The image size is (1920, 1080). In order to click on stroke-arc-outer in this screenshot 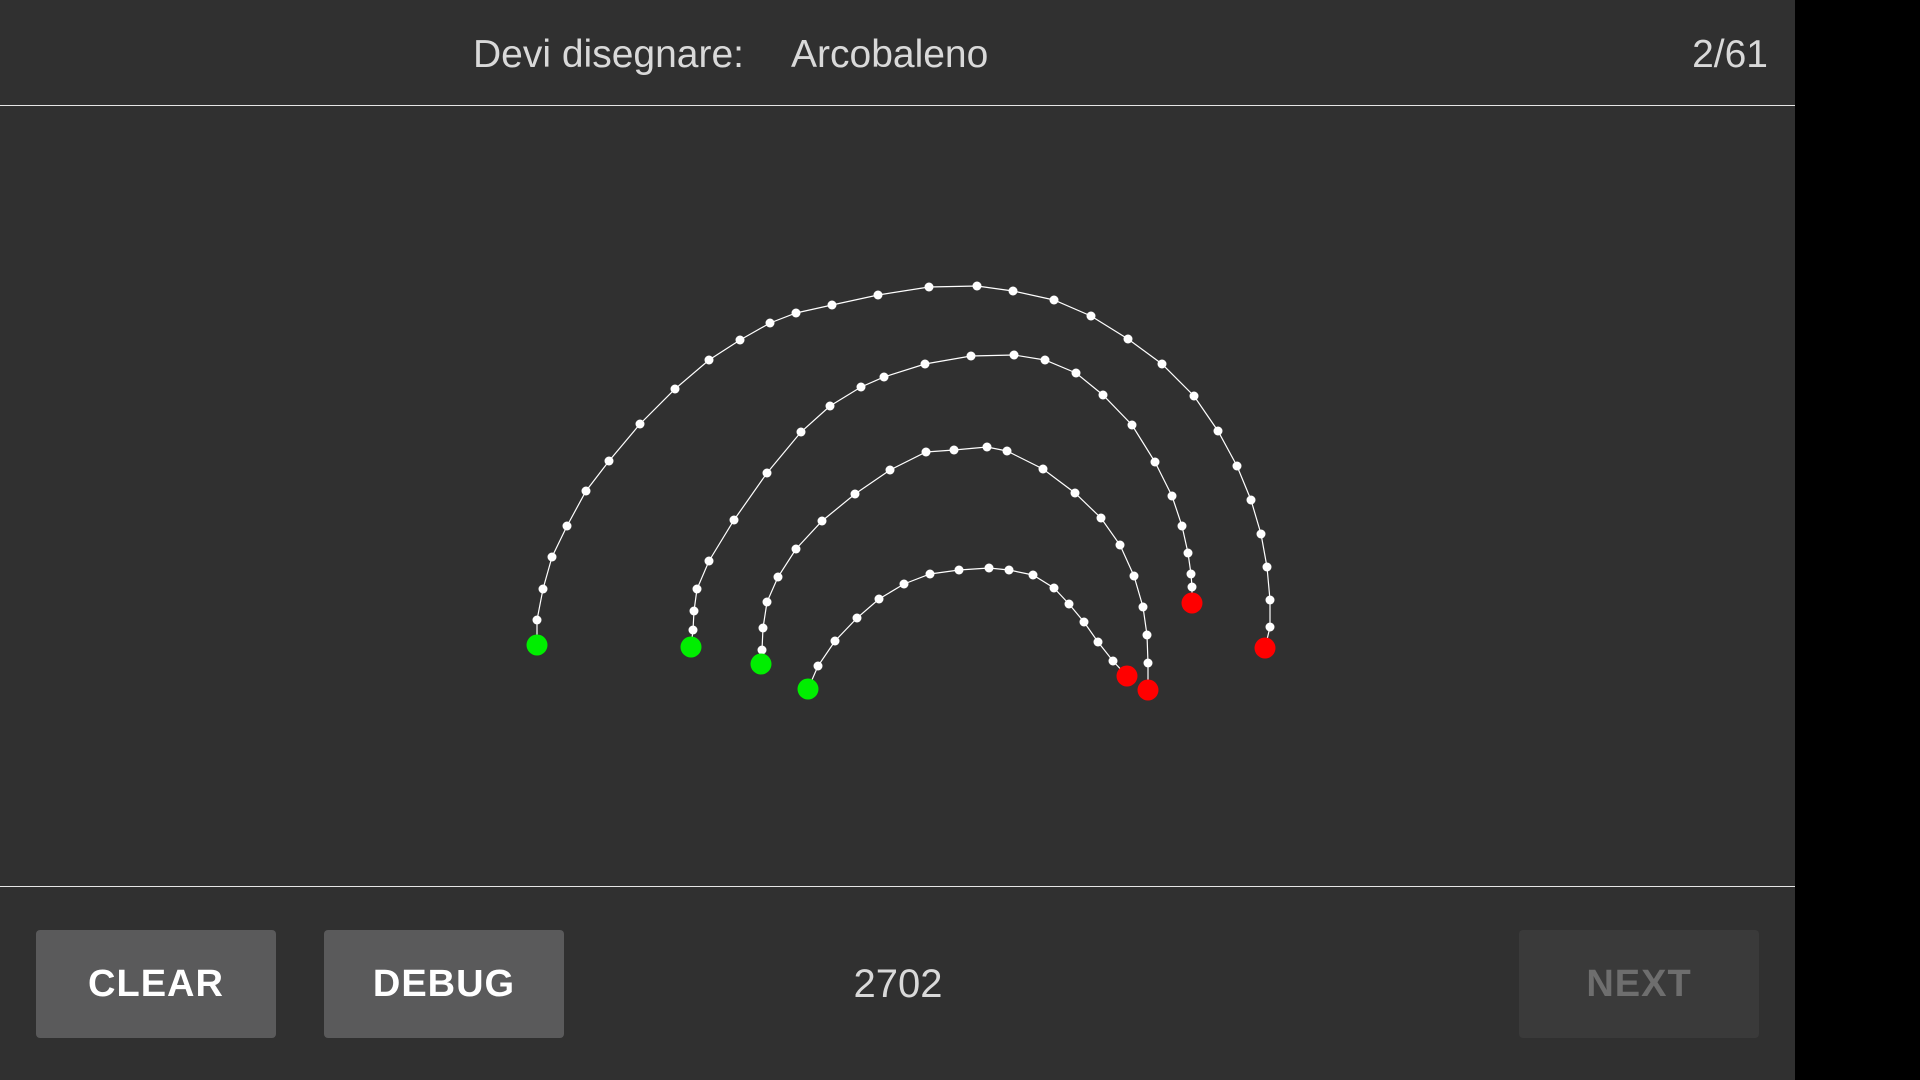, I will do `click(903, 467)`.